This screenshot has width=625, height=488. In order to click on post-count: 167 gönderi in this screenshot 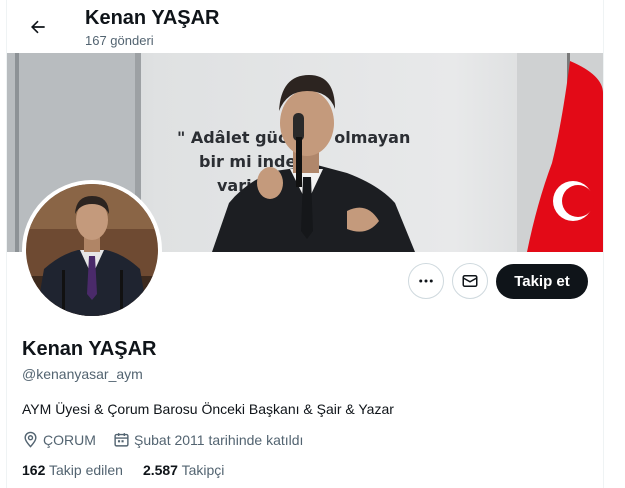, I will do `click(119, 40)`.